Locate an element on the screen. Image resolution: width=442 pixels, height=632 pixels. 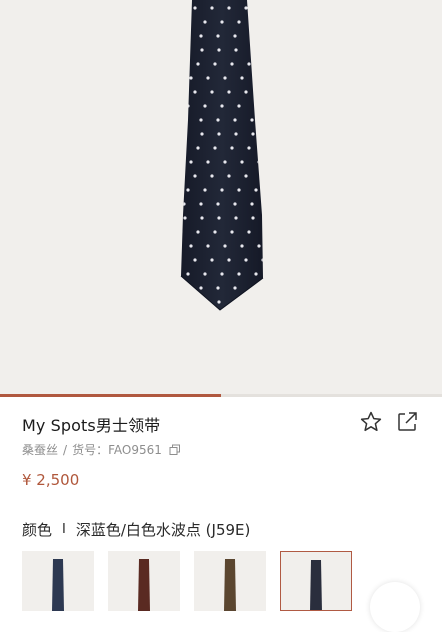
product-meta: 桑蚕丝 / 货号： FAO9561 is located at coordinates (101, 449).